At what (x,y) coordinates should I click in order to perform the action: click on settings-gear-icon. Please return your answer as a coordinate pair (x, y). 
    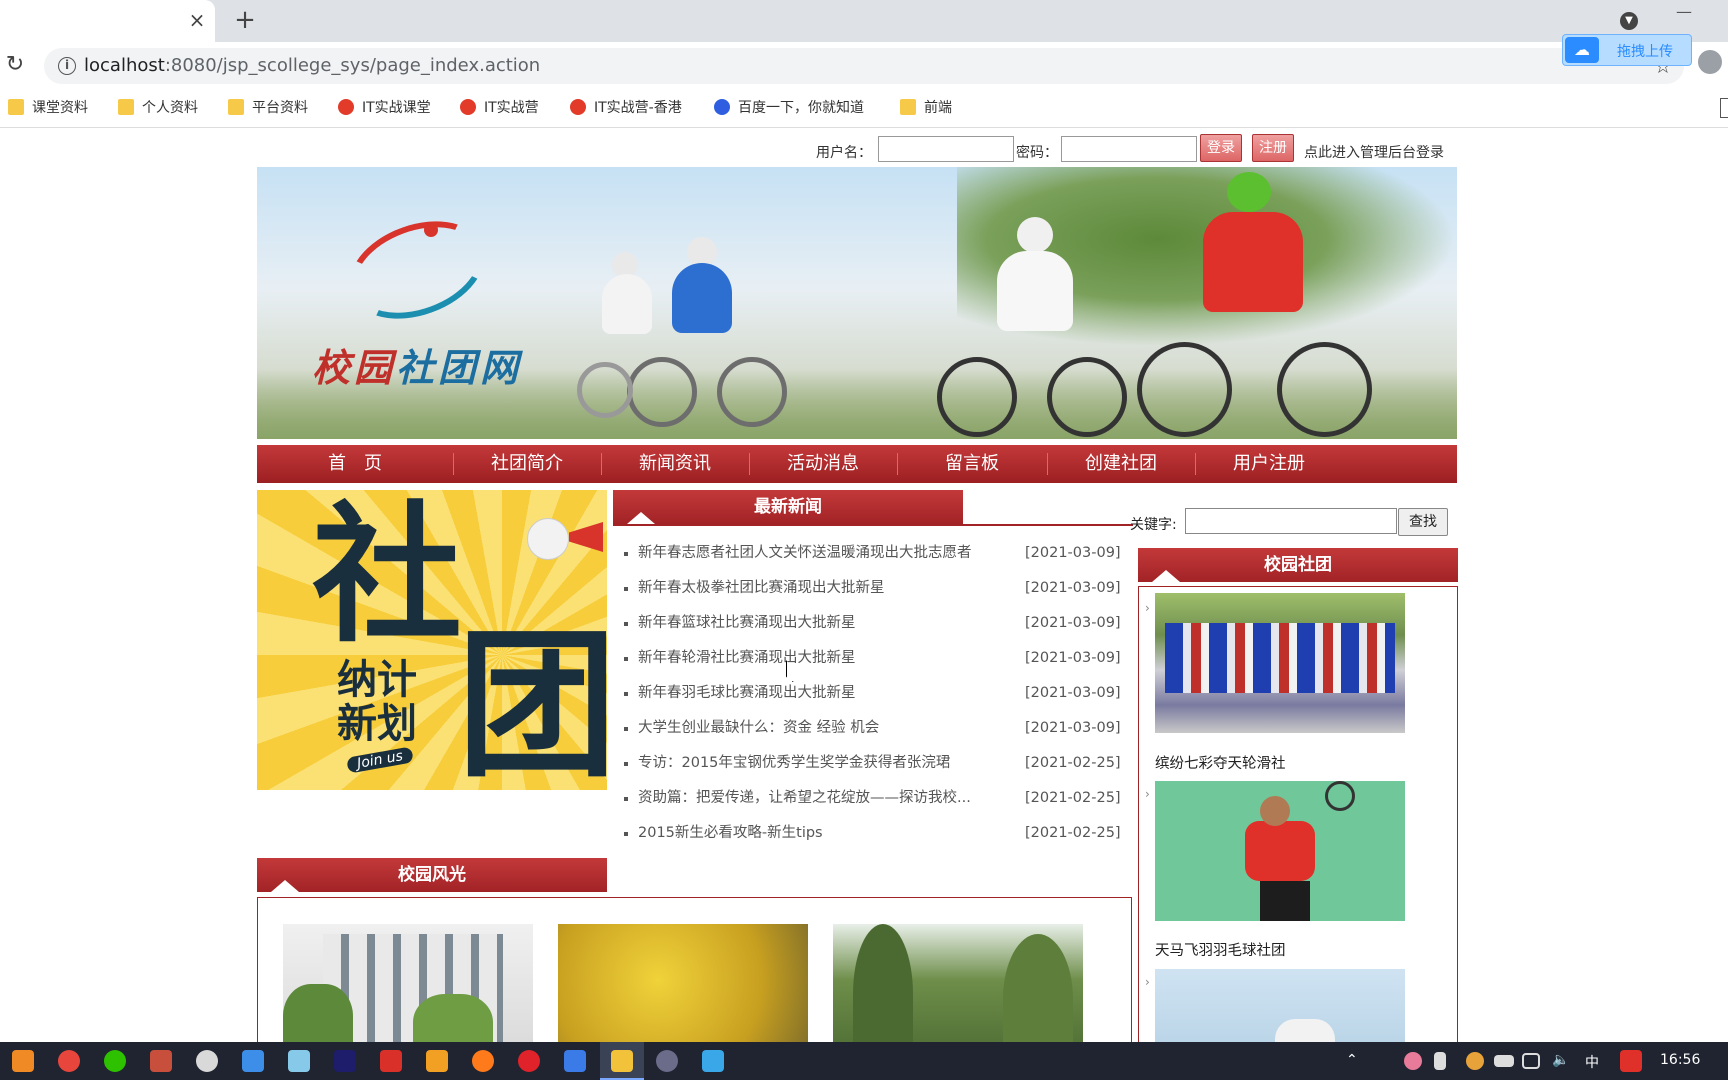
    Looking at the image, I should click on (667, 1061).